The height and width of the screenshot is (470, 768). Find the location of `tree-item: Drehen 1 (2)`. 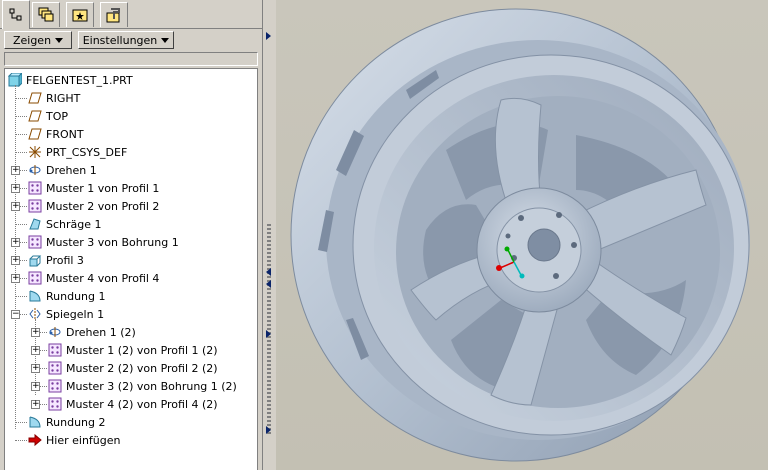

tree-item: Drehen 1 (2) is located at coordinates (91, 332).